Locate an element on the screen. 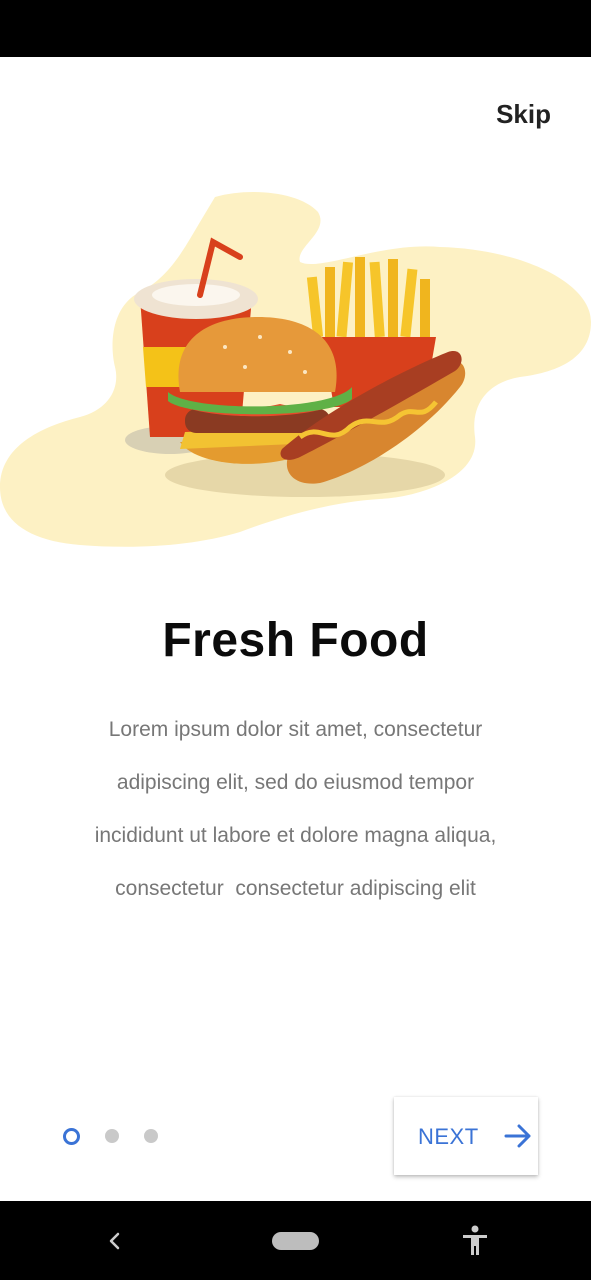  description-line: adipiscing elit, sed do eiusmod tempor is located at coordinates (295, 782).